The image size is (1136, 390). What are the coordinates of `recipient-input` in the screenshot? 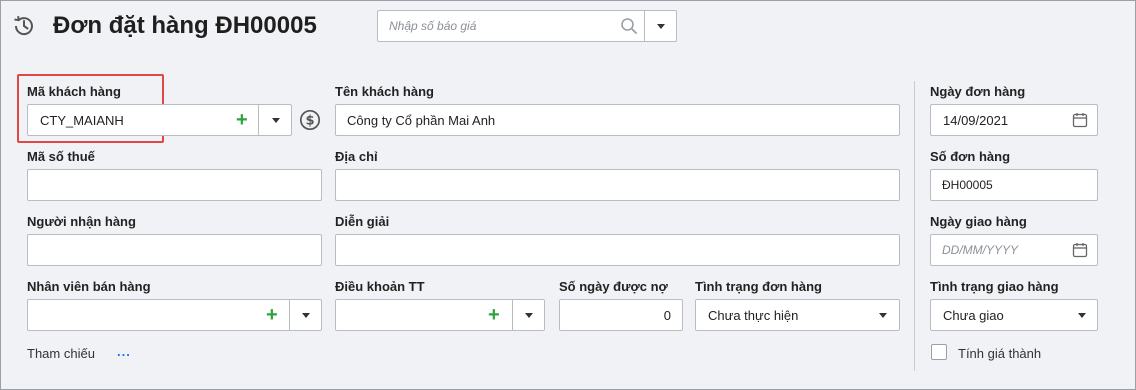 It's located at (174, 250).